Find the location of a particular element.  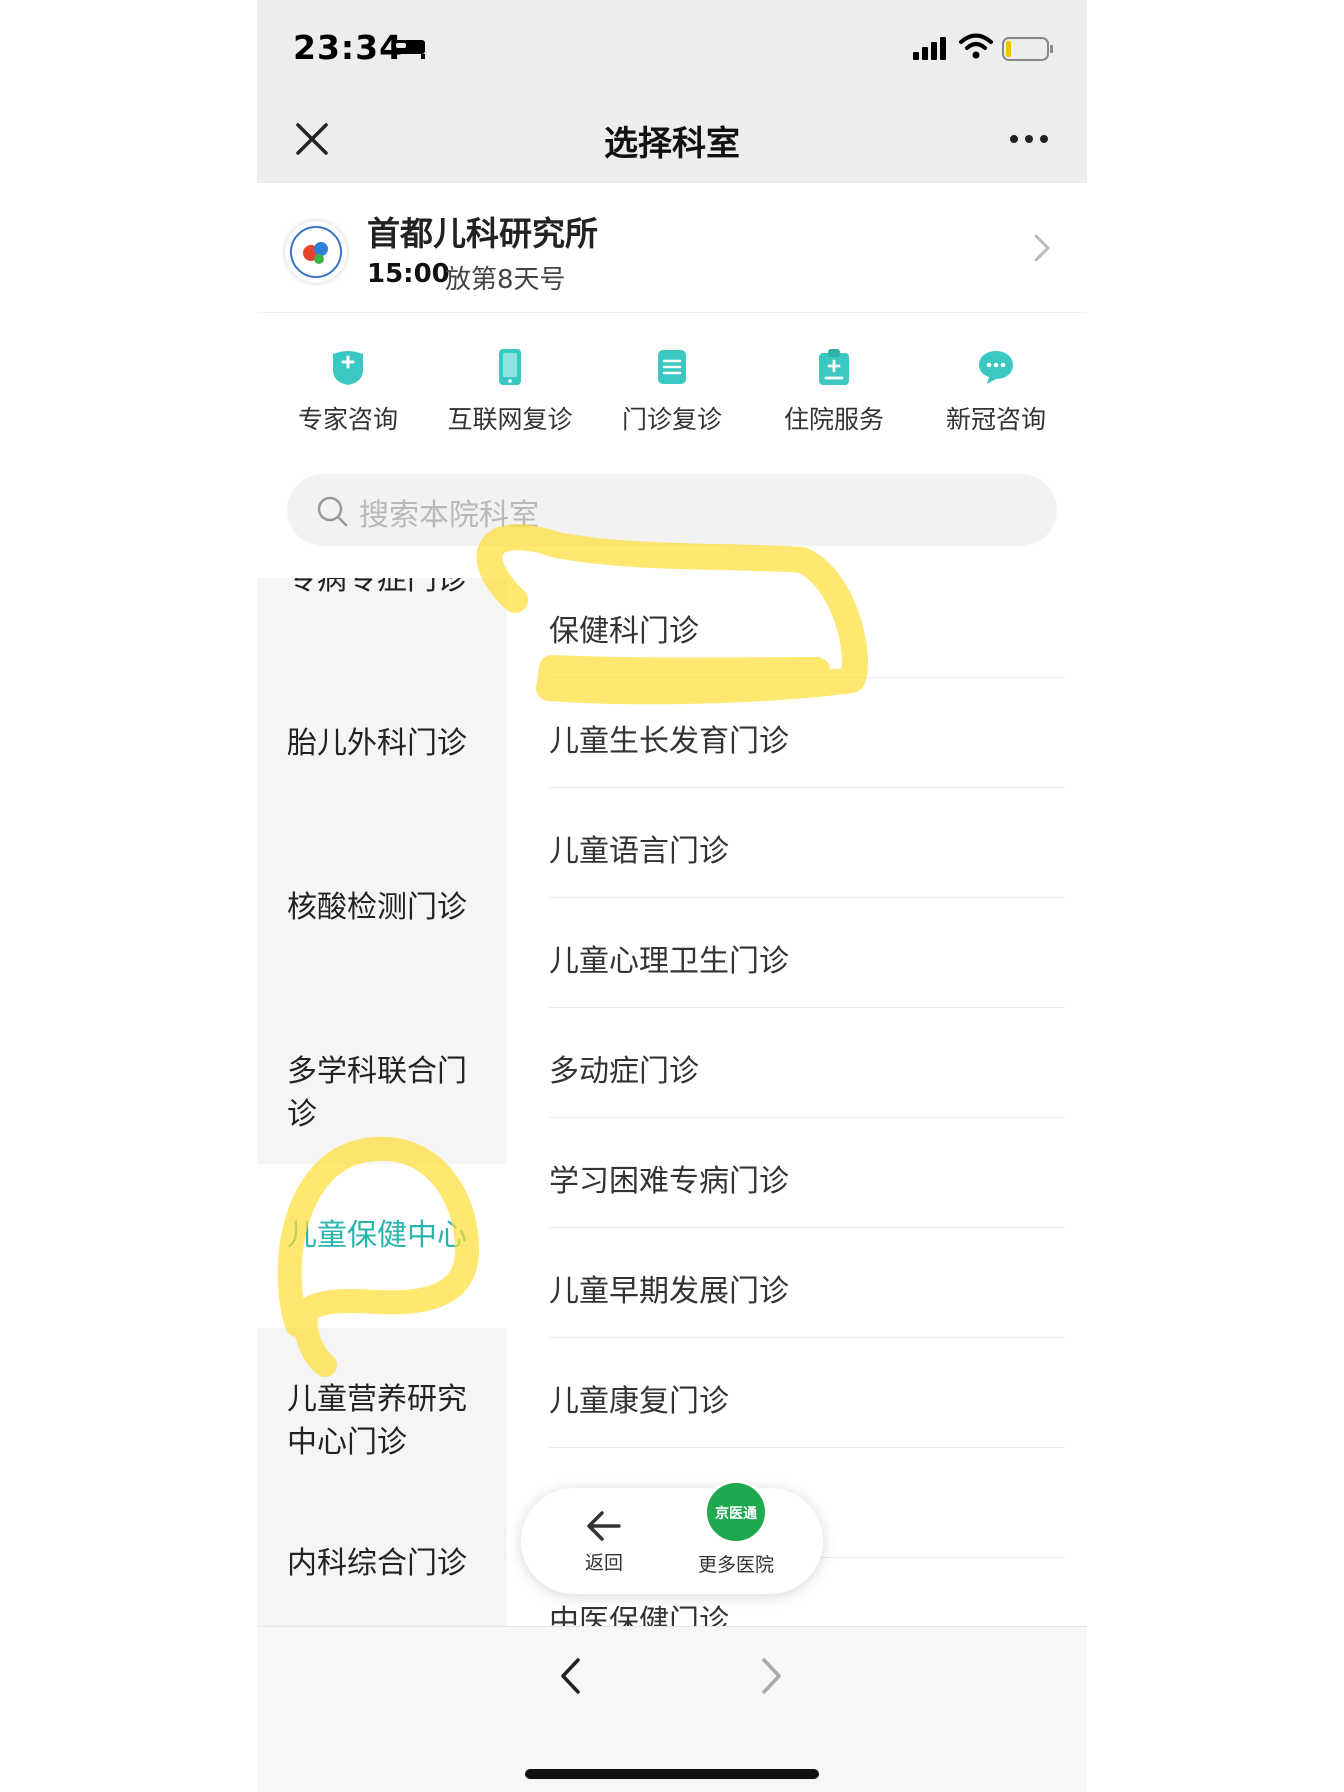

more-options-icon is located at coordinates (1029, 139).